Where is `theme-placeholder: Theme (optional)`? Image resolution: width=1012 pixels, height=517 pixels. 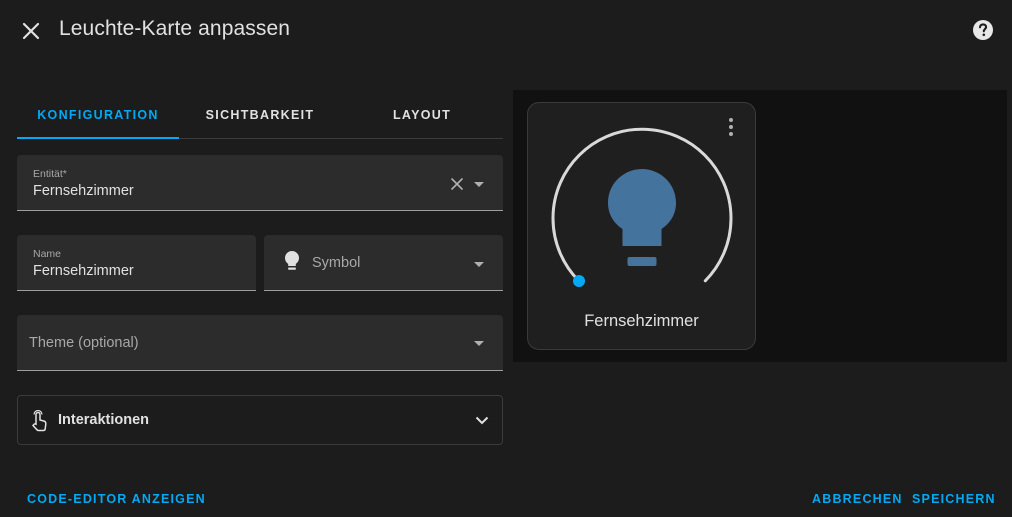 theme-placeholder: Theme (optional) is located at coordinates (84, 343).